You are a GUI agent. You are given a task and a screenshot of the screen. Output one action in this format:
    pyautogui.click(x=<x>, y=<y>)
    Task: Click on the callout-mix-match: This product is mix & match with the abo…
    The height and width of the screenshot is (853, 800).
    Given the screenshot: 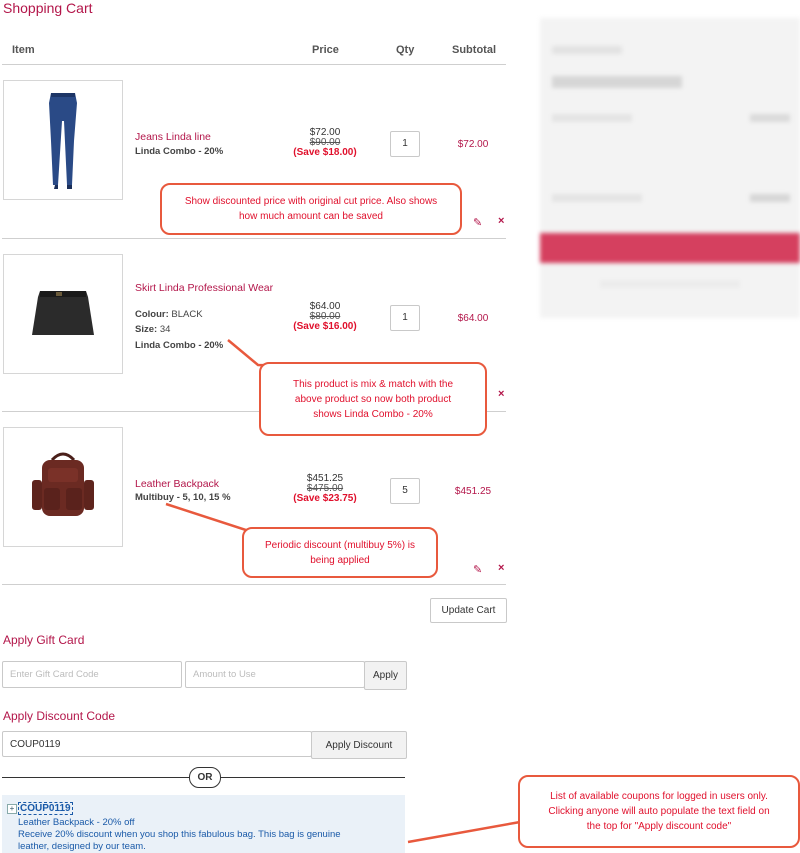 What is the action you would take?
    pyautogui.click(x=373, y=399)
    